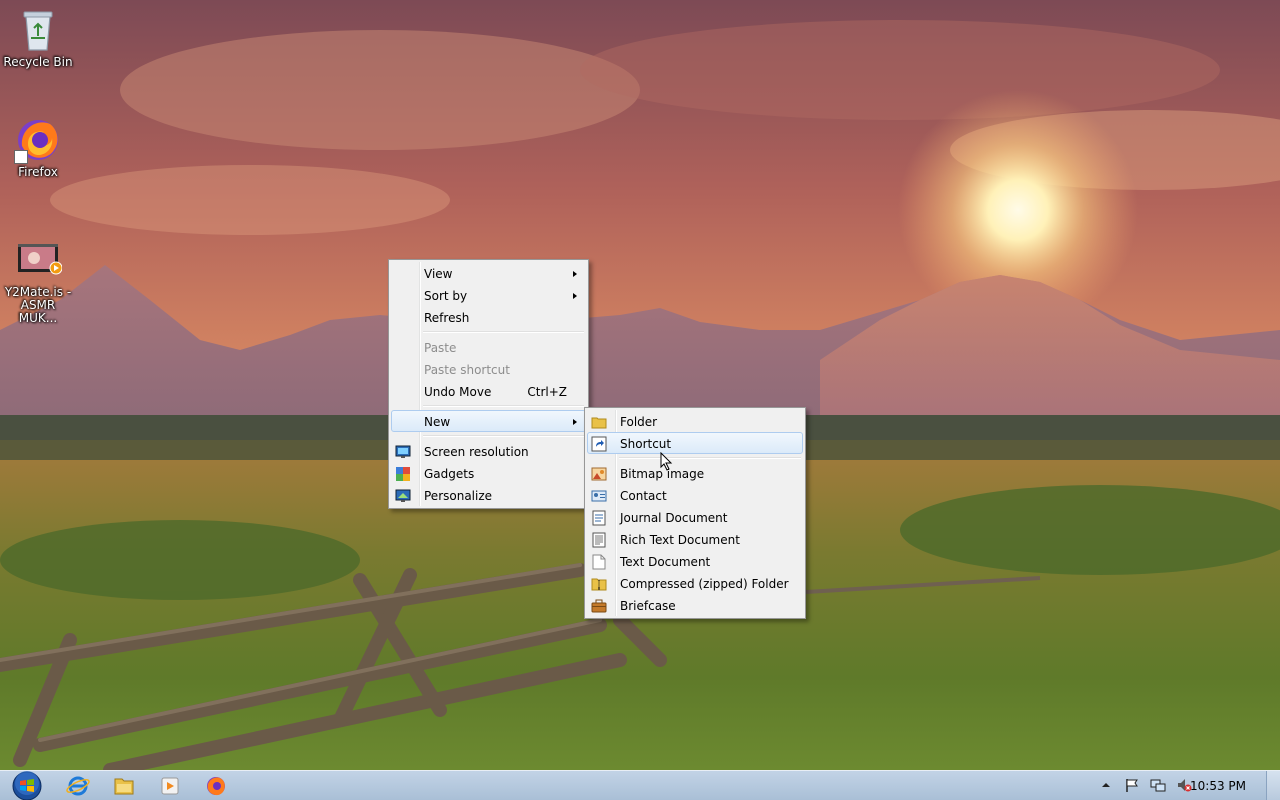  I want to click on menu-item-undo-move: Undo Move Ctrl+Z, so click(488, 391).